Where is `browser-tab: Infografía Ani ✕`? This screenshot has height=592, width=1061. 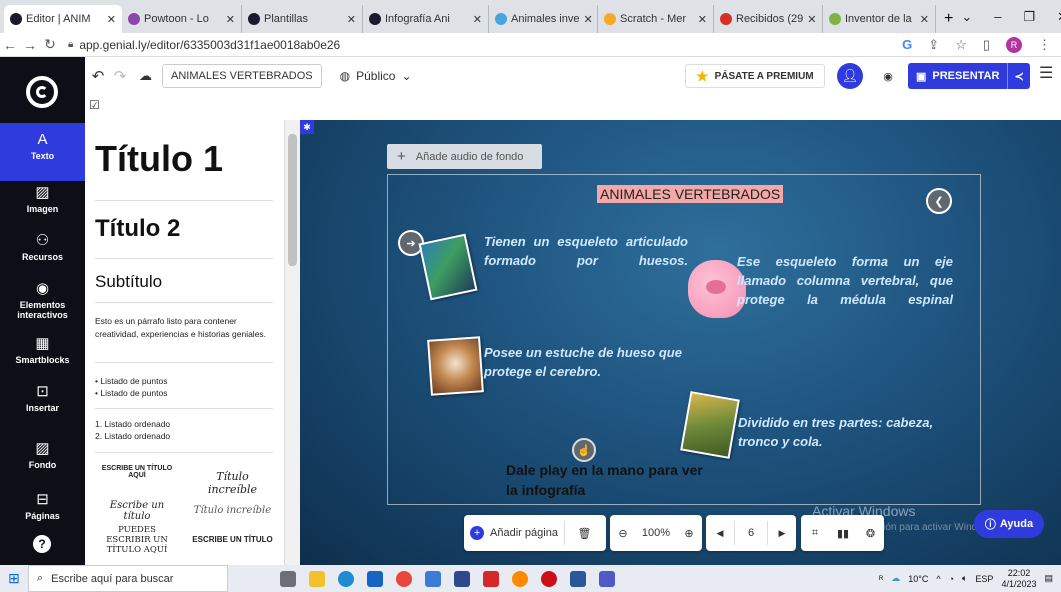
browser-tab: Infografía Ani ✕ is located at coordinates (426, 19).